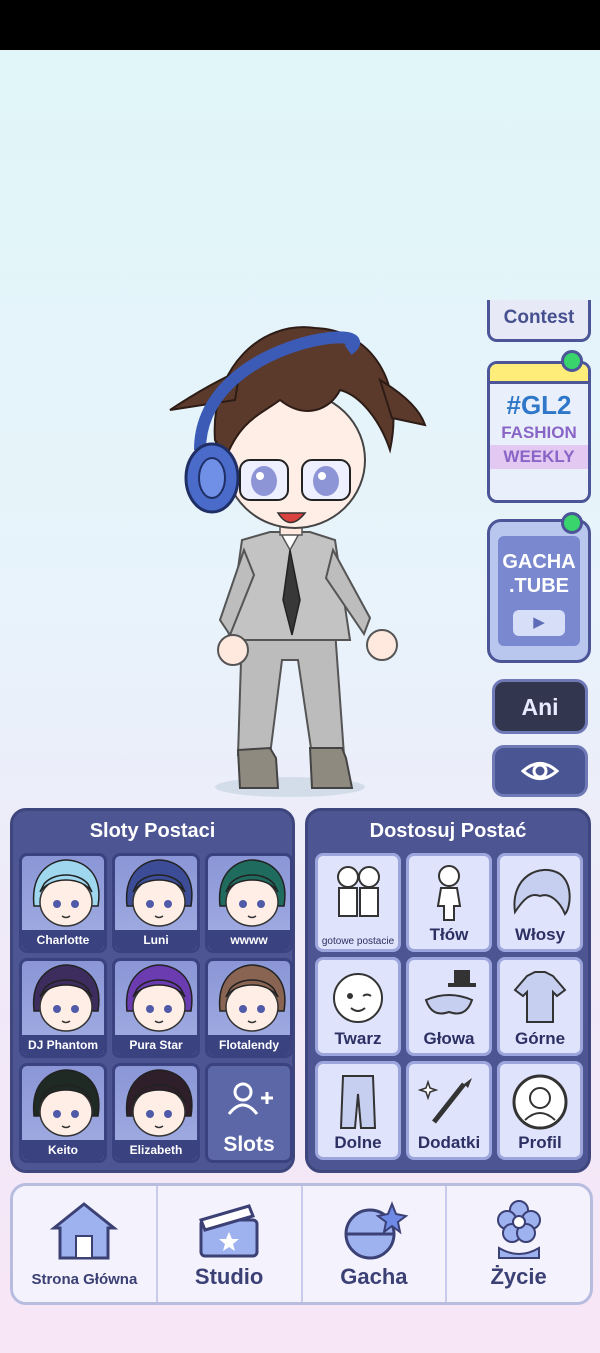  I want to click on animation-button: Ani, so click(540, 706).